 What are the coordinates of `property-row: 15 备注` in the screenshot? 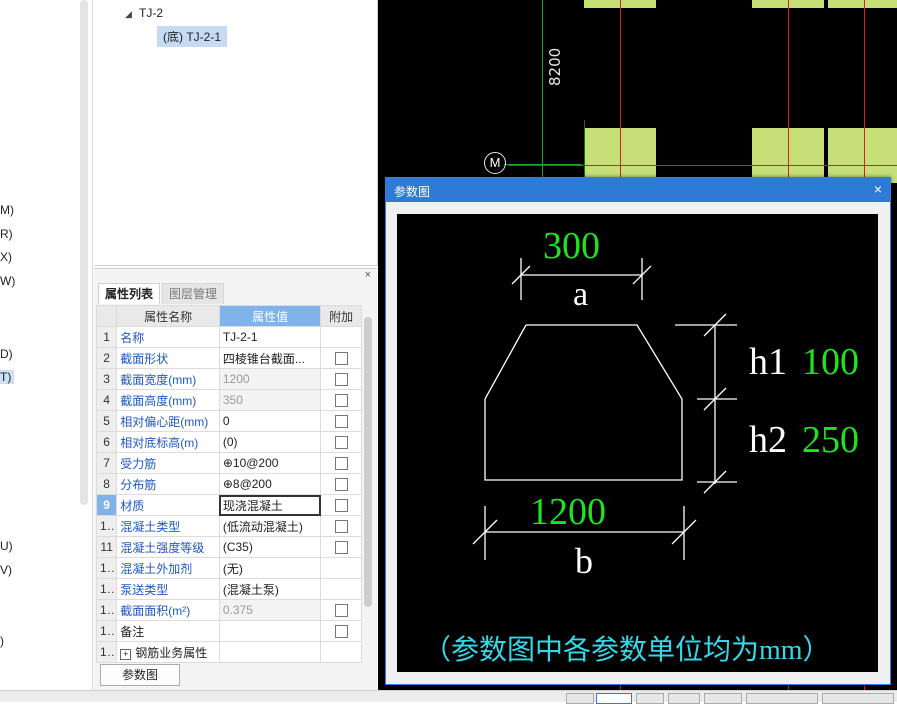 It's located at (228, 631).